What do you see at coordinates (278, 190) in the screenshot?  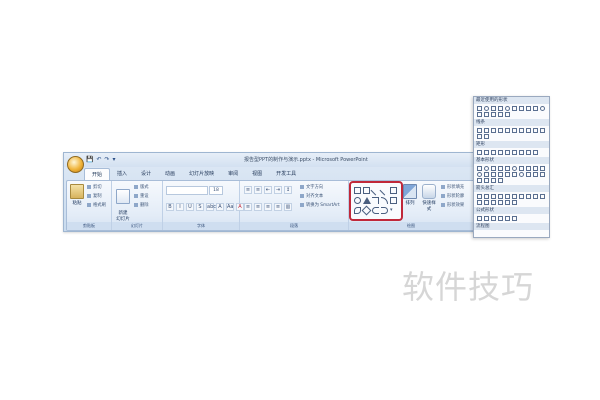 I see `increase-indent-icon: ⇥` at bounding box center [278, 190].